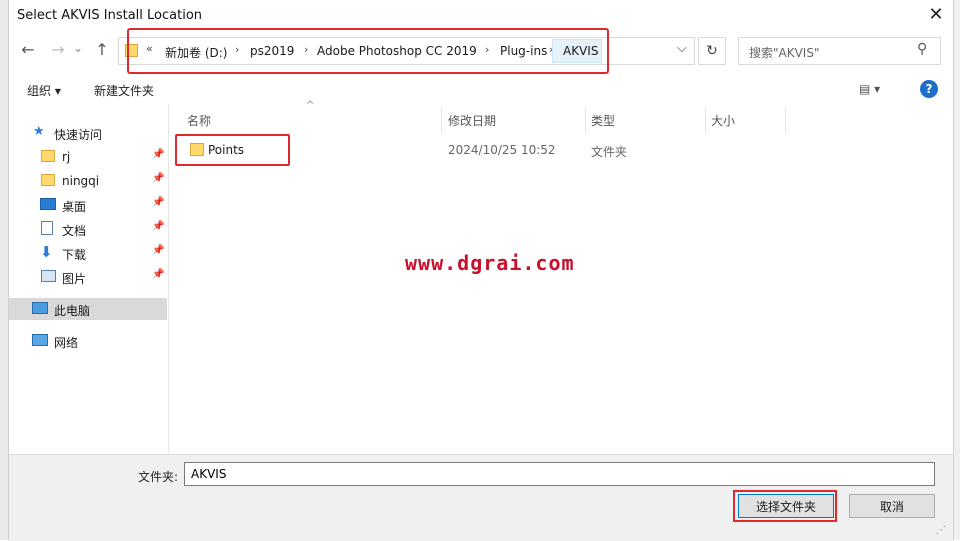  Describe the element at coordinates (603, 120) in the screenshot. I see `column-header-type: 类型` at that location.